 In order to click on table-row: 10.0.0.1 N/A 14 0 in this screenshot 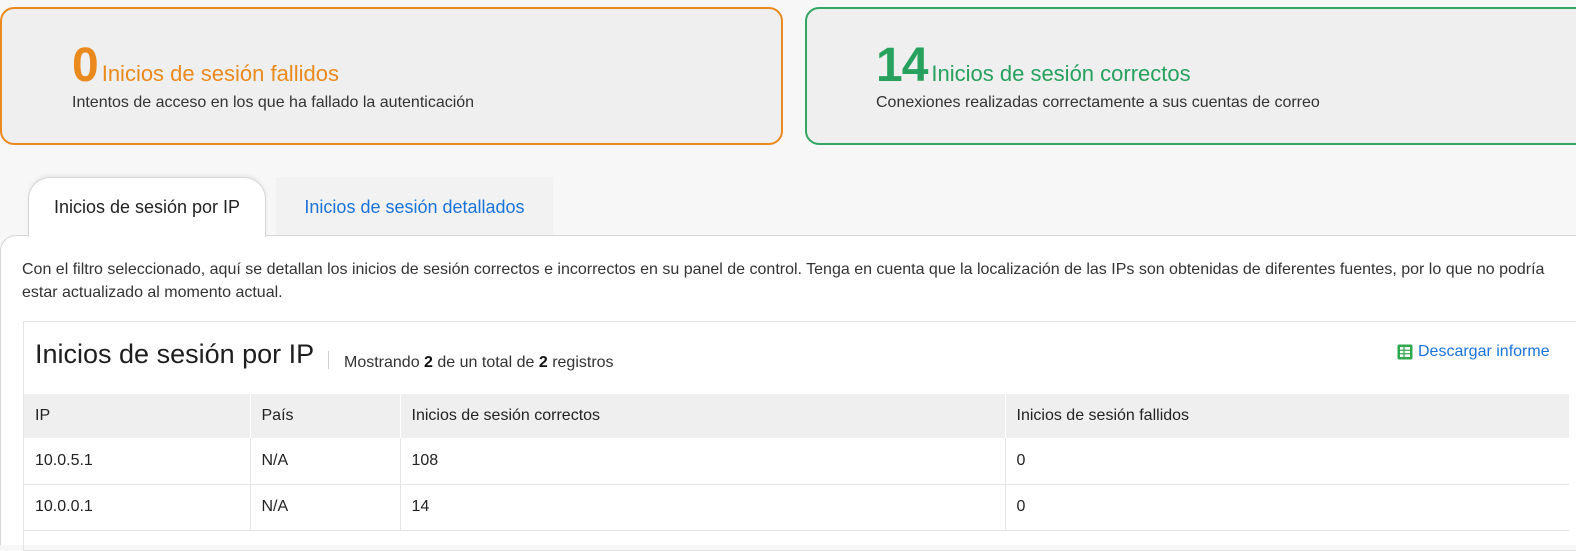, I will do `click(796, 507)`.